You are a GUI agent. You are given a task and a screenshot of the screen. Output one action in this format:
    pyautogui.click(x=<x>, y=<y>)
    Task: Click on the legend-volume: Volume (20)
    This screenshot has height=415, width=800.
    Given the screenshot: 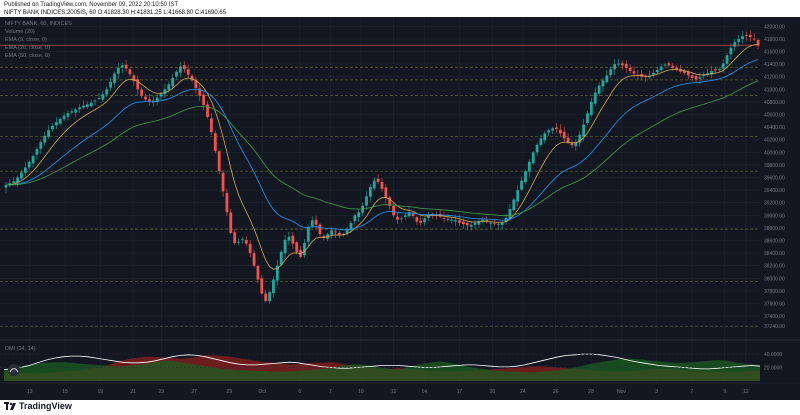 What is the action you would take?
    pyautogui.click(x=20, y=32)
    